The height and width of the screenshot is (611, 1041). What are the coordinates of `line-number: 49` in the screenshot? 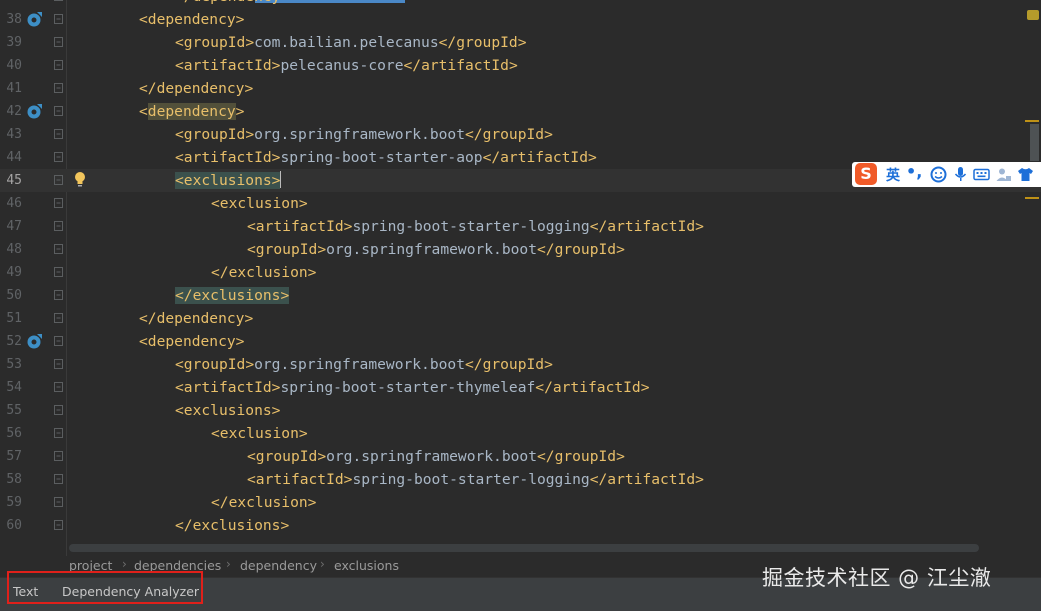 It's located at (14, 272).